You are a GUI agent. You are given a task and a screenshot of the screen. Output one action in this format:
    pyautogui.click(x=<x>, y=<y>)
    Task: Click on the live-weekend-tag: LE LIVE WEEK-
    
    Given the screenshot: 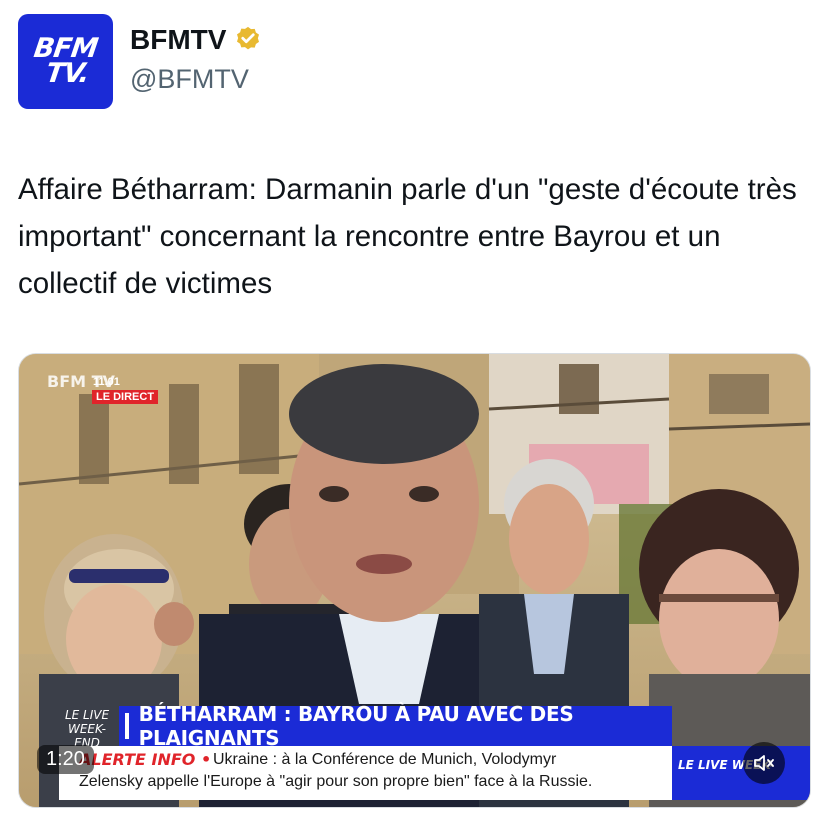 What is the action you would take?
    pyautogui.click(x=741, y=773)
    